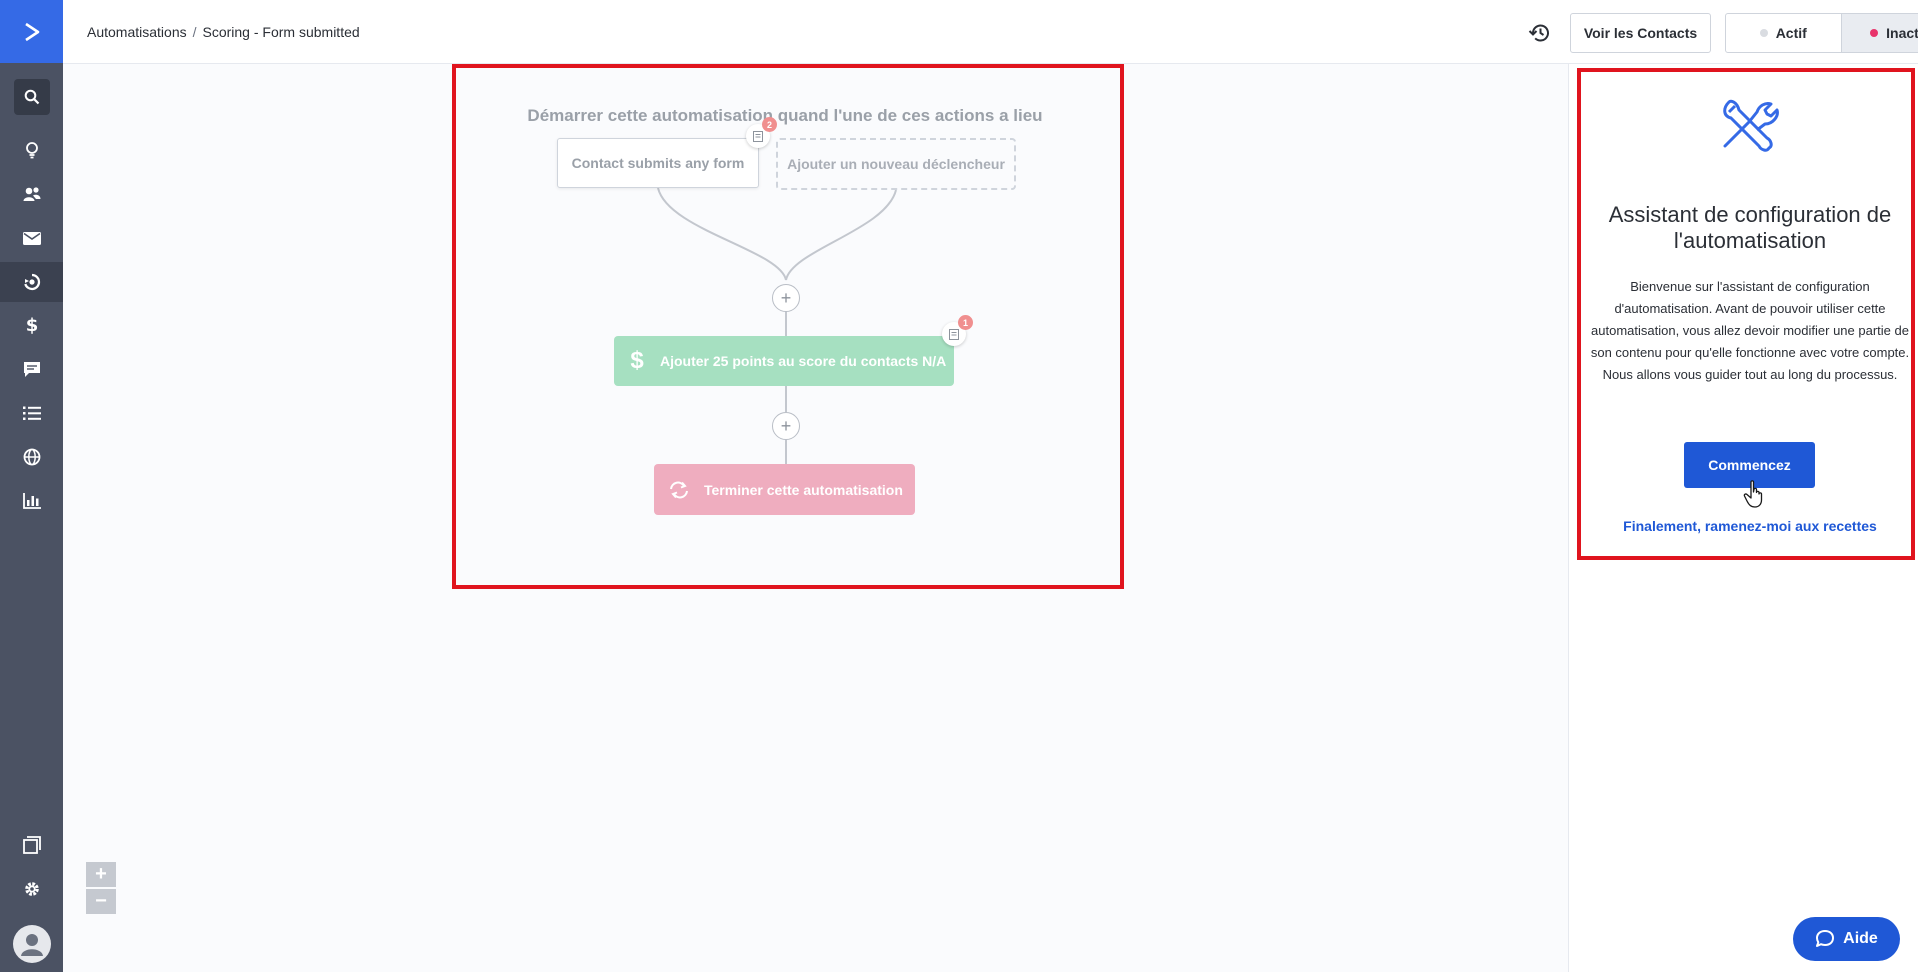 This screenshot has width=1918, height=972. I want to click on action-badge-count: 1, so click(965, 322).